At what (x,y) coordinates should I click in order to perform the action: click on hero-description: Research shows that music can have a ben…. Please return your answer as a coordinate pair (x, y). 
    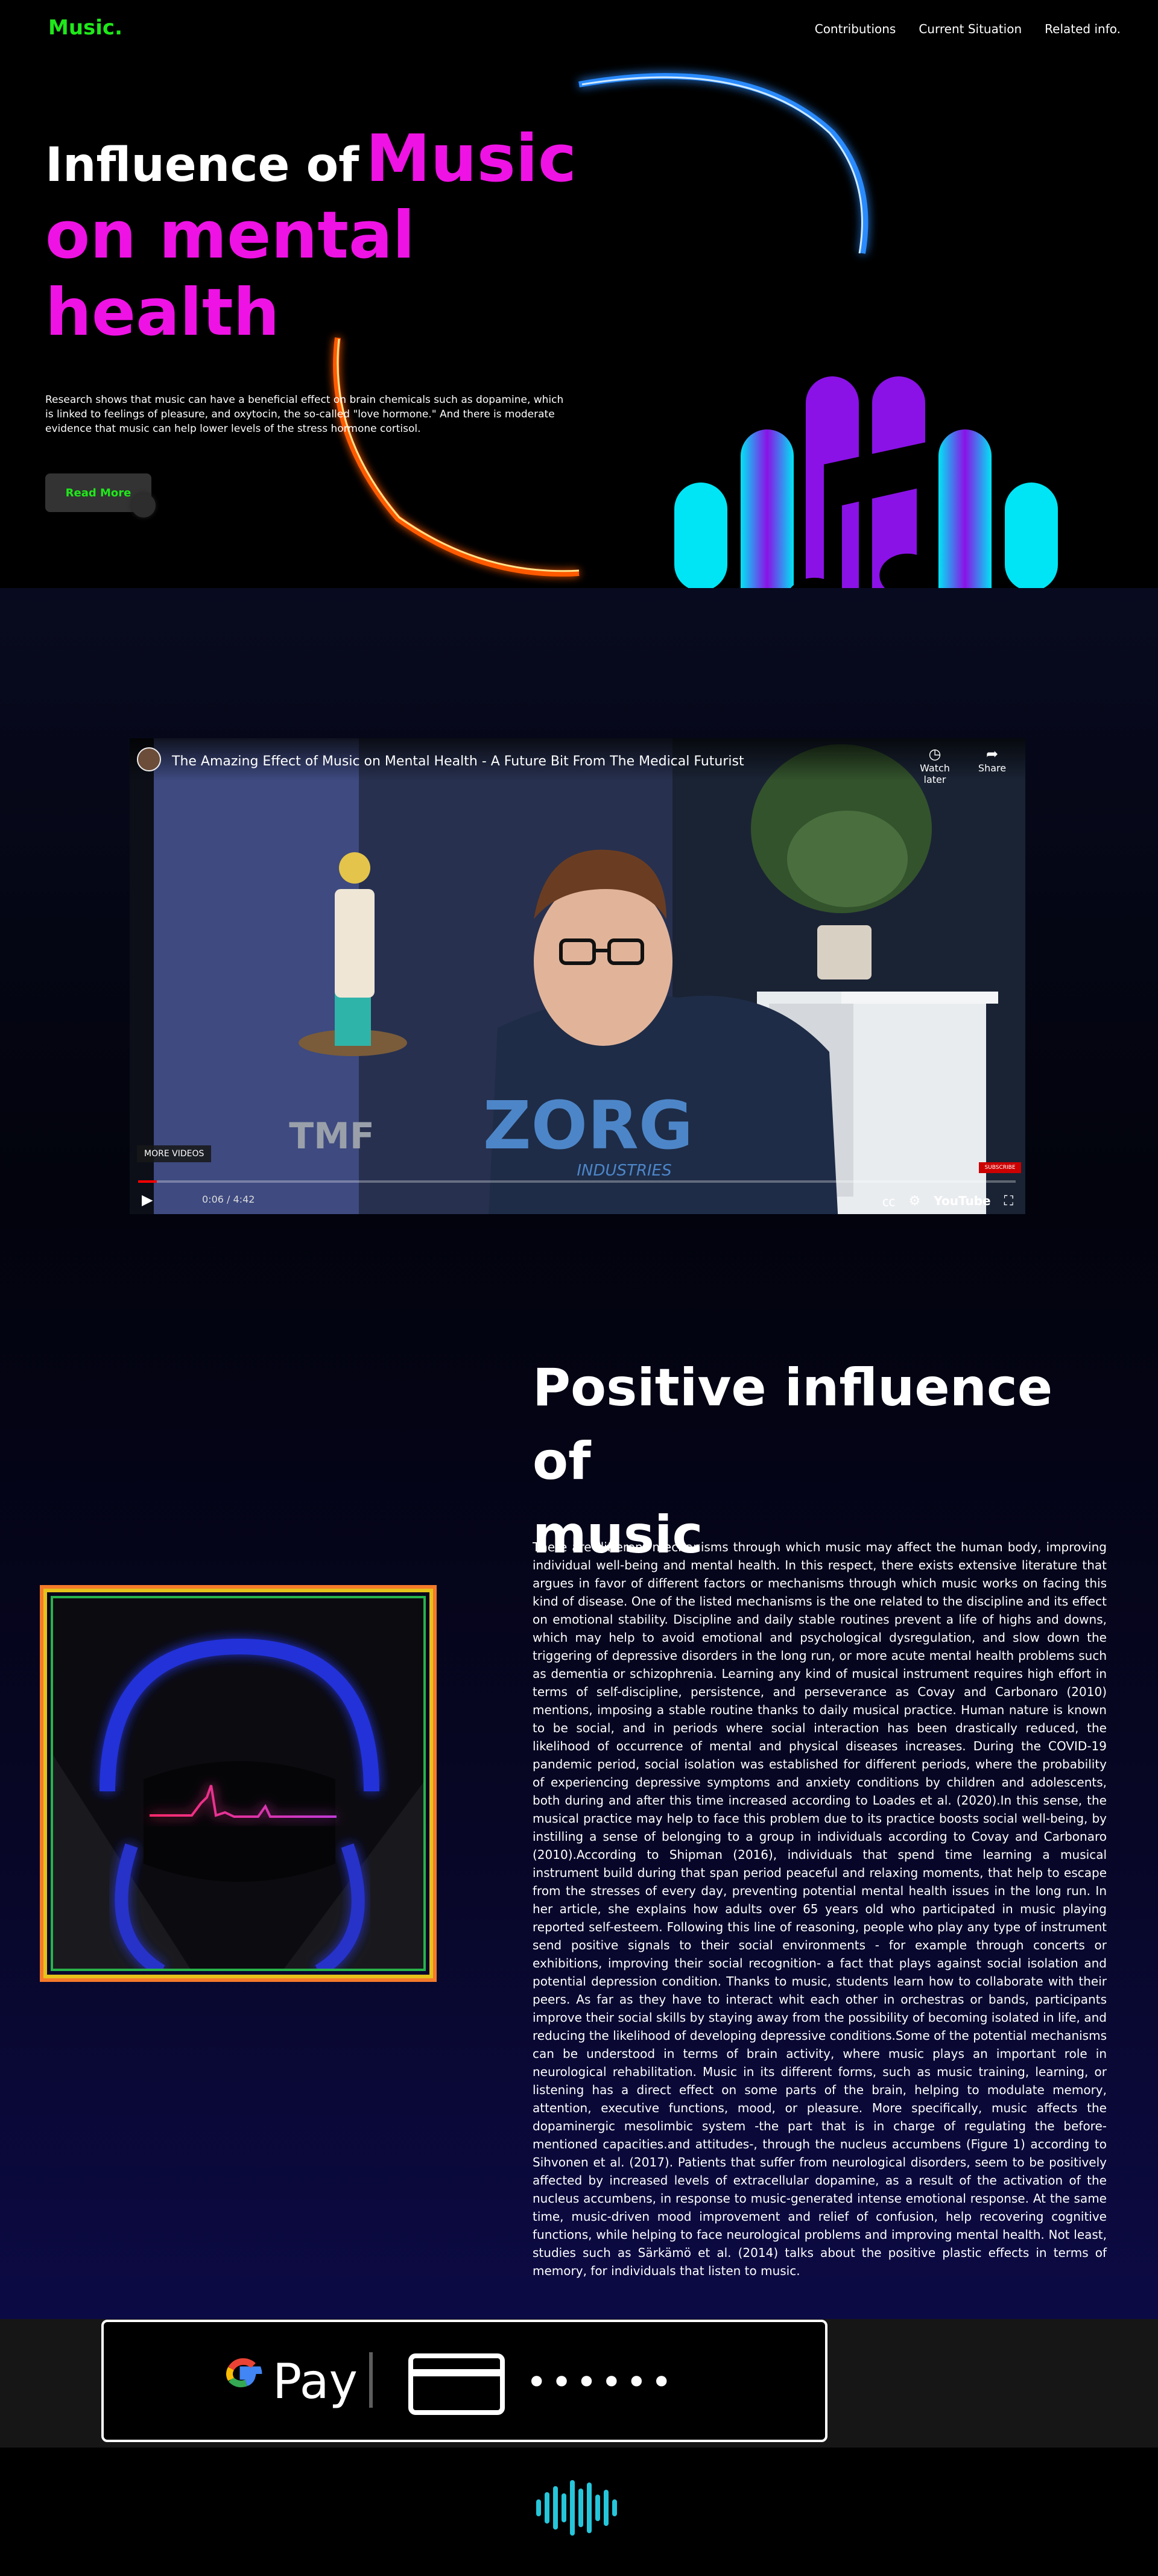
    Looking at the image, I should click on (304, 414).